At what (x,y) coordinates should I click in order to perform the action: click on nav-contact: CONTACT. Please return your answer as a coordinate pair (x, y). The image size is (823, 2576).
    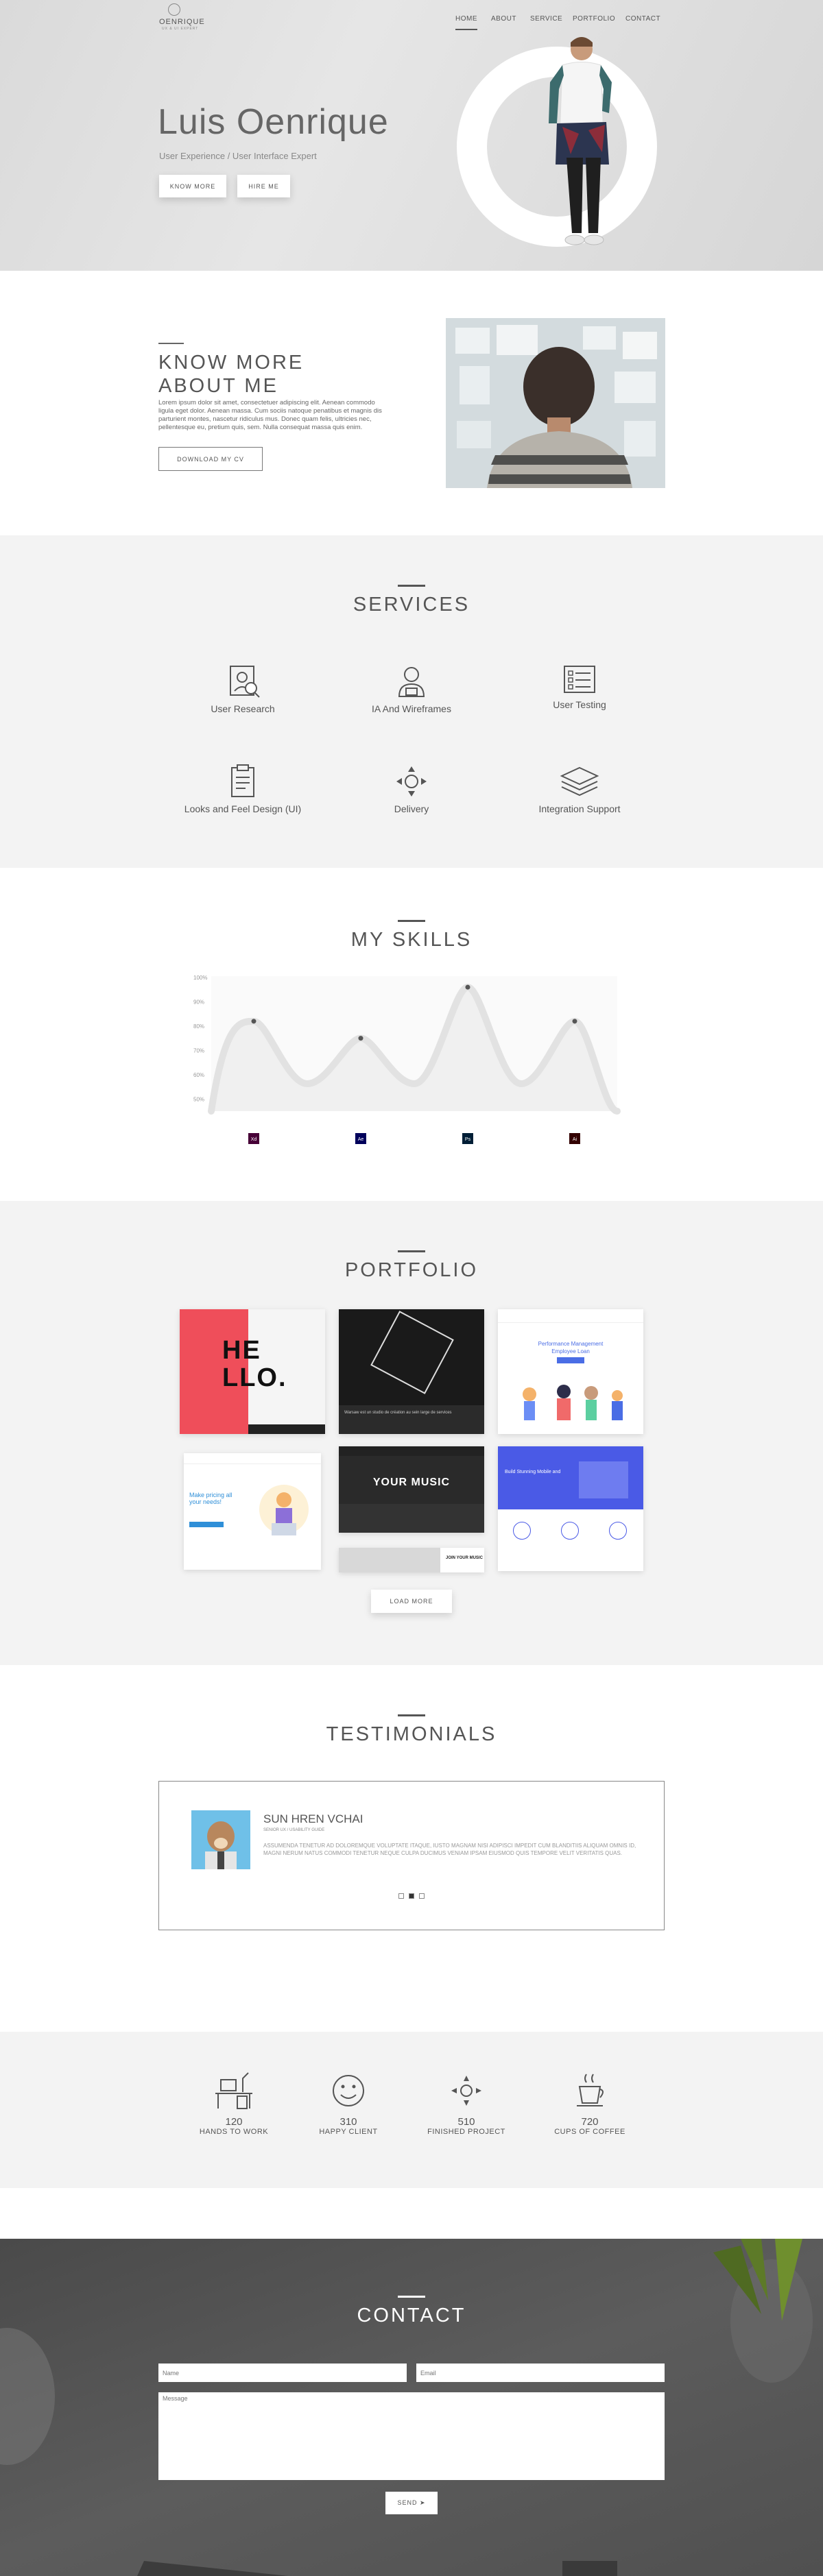
    Looking at the image, I should click on (642, 19).